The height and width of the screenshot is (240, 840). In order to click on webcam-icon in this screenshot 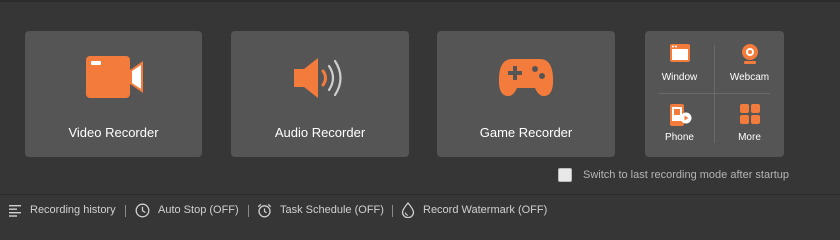, I will do `click(750, 56)`.